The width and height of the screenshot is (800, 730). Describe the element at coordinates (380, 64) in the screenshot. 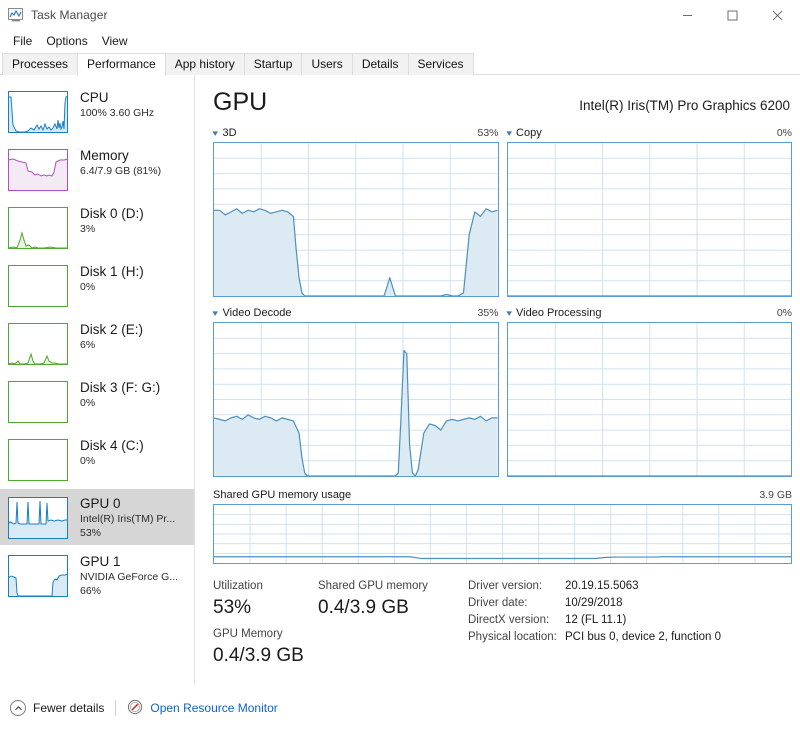

I see `tab-details: Details` at that location.